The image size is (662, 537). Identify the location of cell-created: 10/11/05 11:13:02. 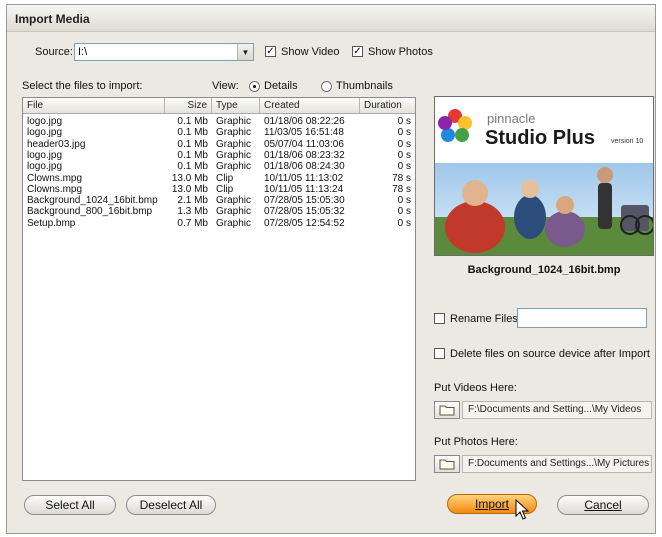
(304, 178).